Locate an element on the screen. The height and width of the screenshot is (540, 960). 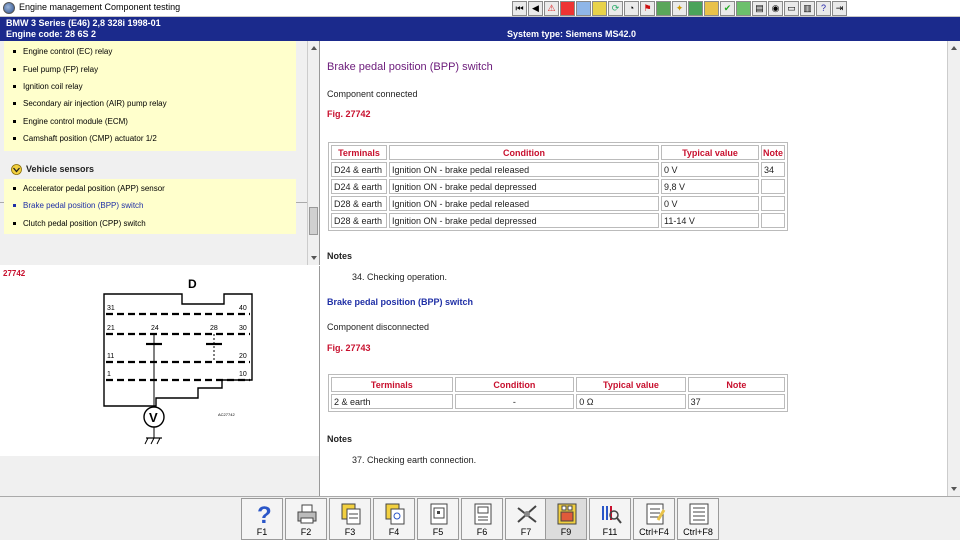
refresh-icon: ⟳ is located at coordinates (615, 8).